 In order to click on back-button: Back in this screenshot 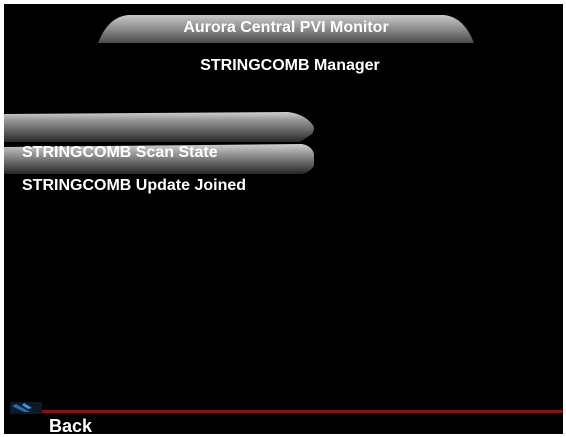, I will do `click(70, 425)`.